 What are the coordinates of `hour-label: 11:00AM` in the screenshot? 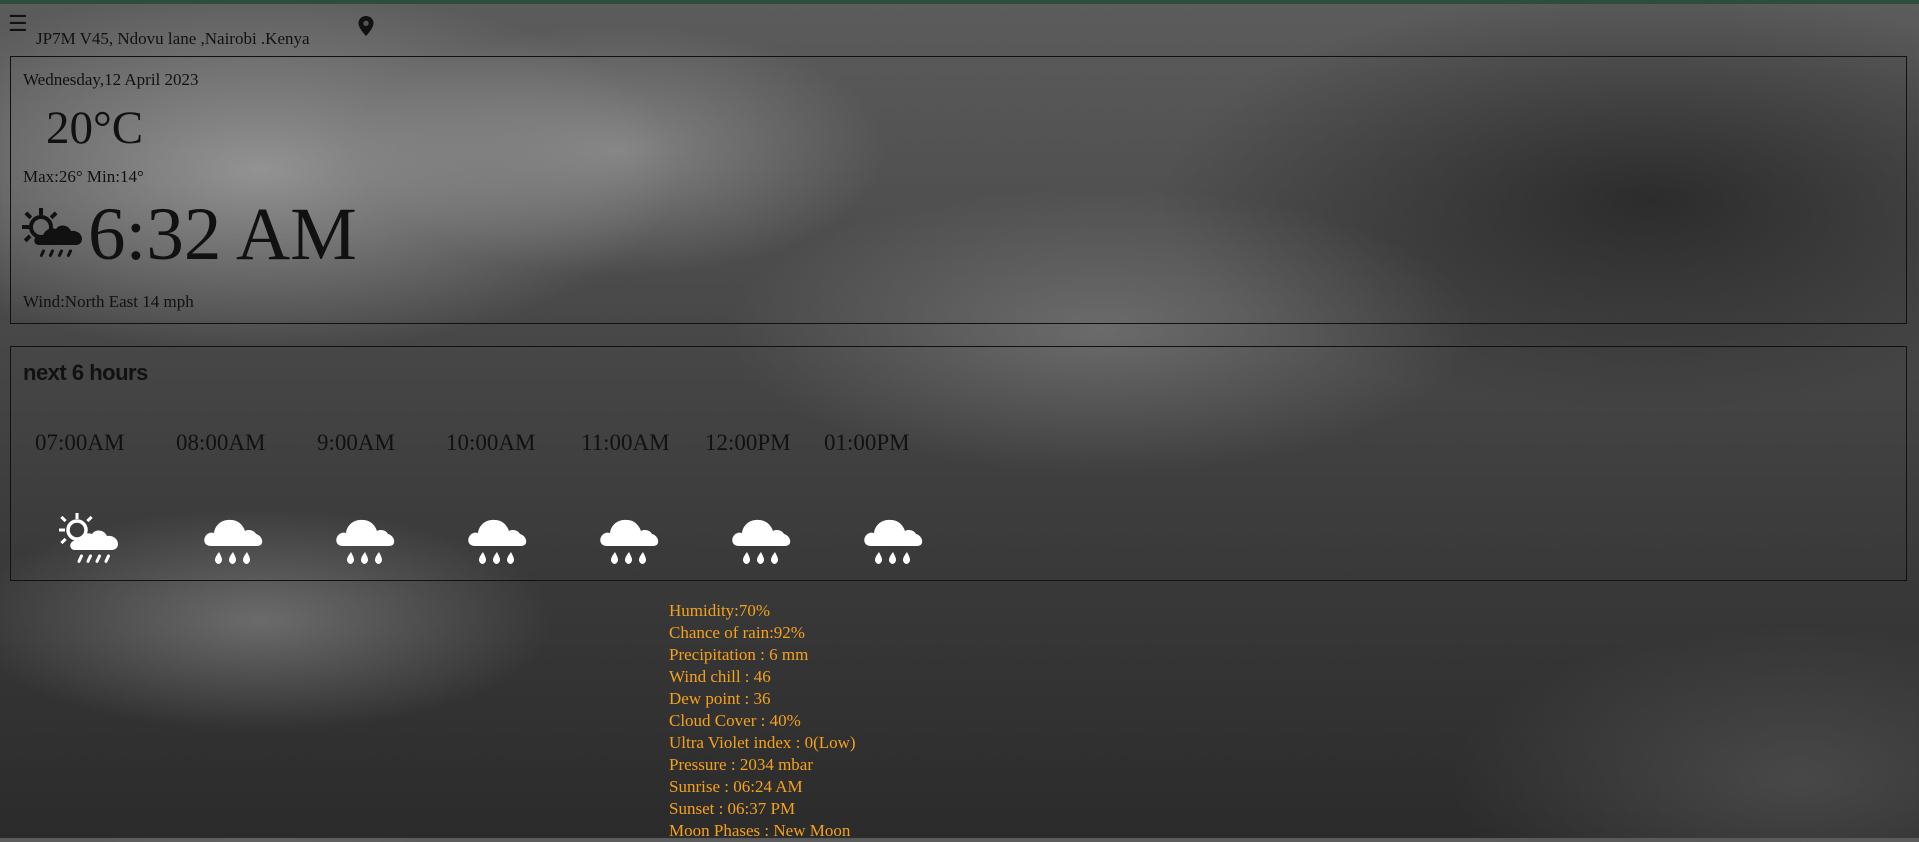 It's located at (625, 442).